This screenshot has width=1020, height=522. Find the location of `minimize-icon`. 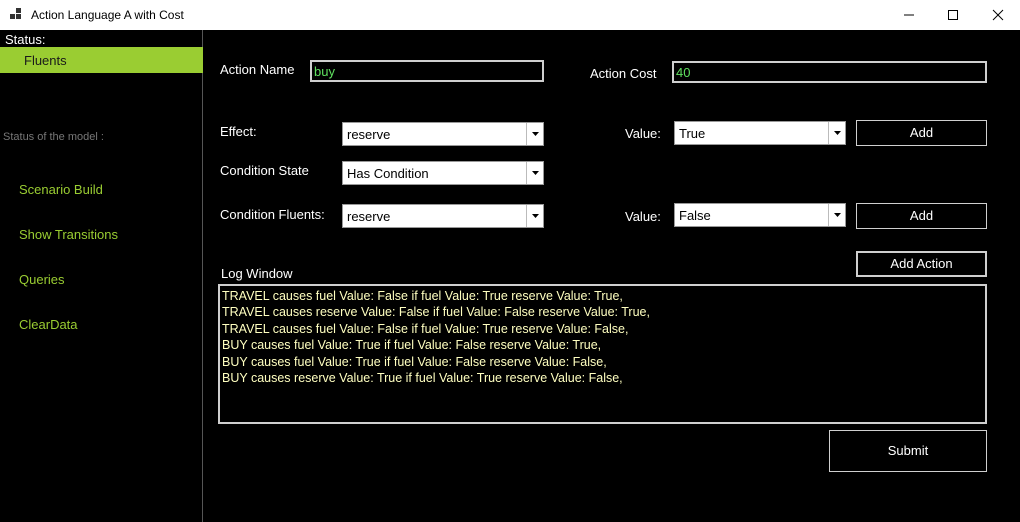

minimize-icon is located at coordinates (909, 15).